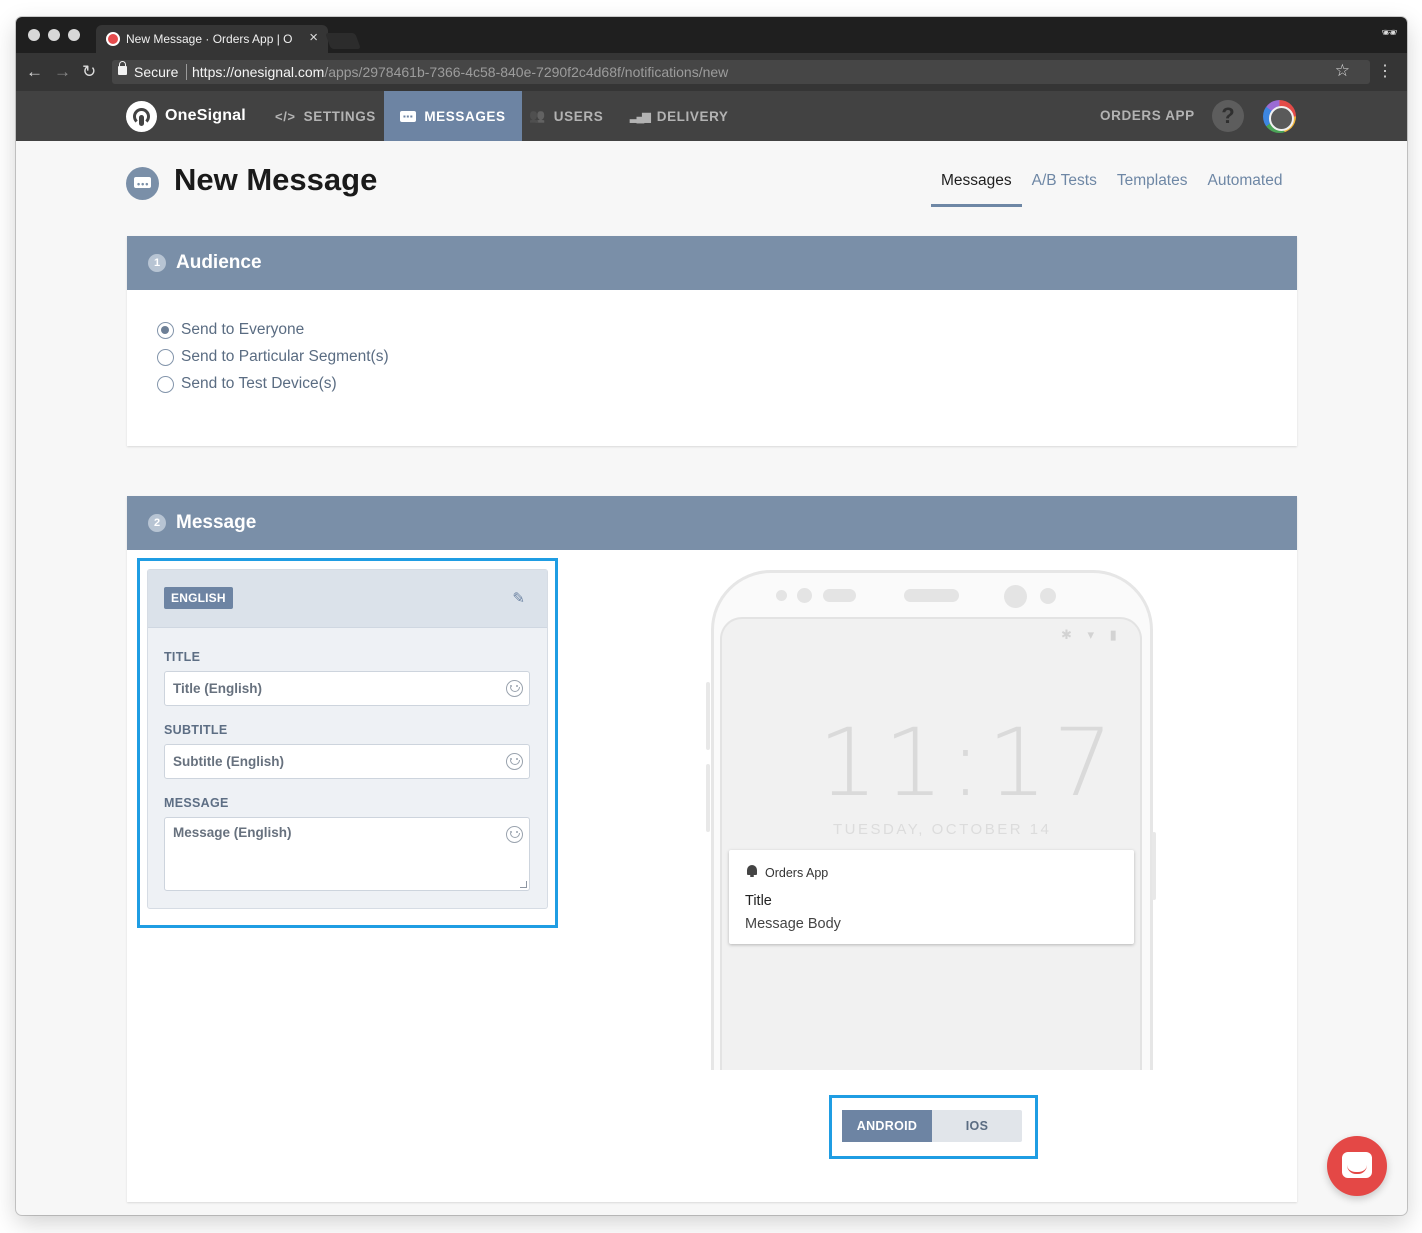  Describe the element at coordinates (113, 39) in the screenshot. I see `onesignal-favicon-icon` at that location.